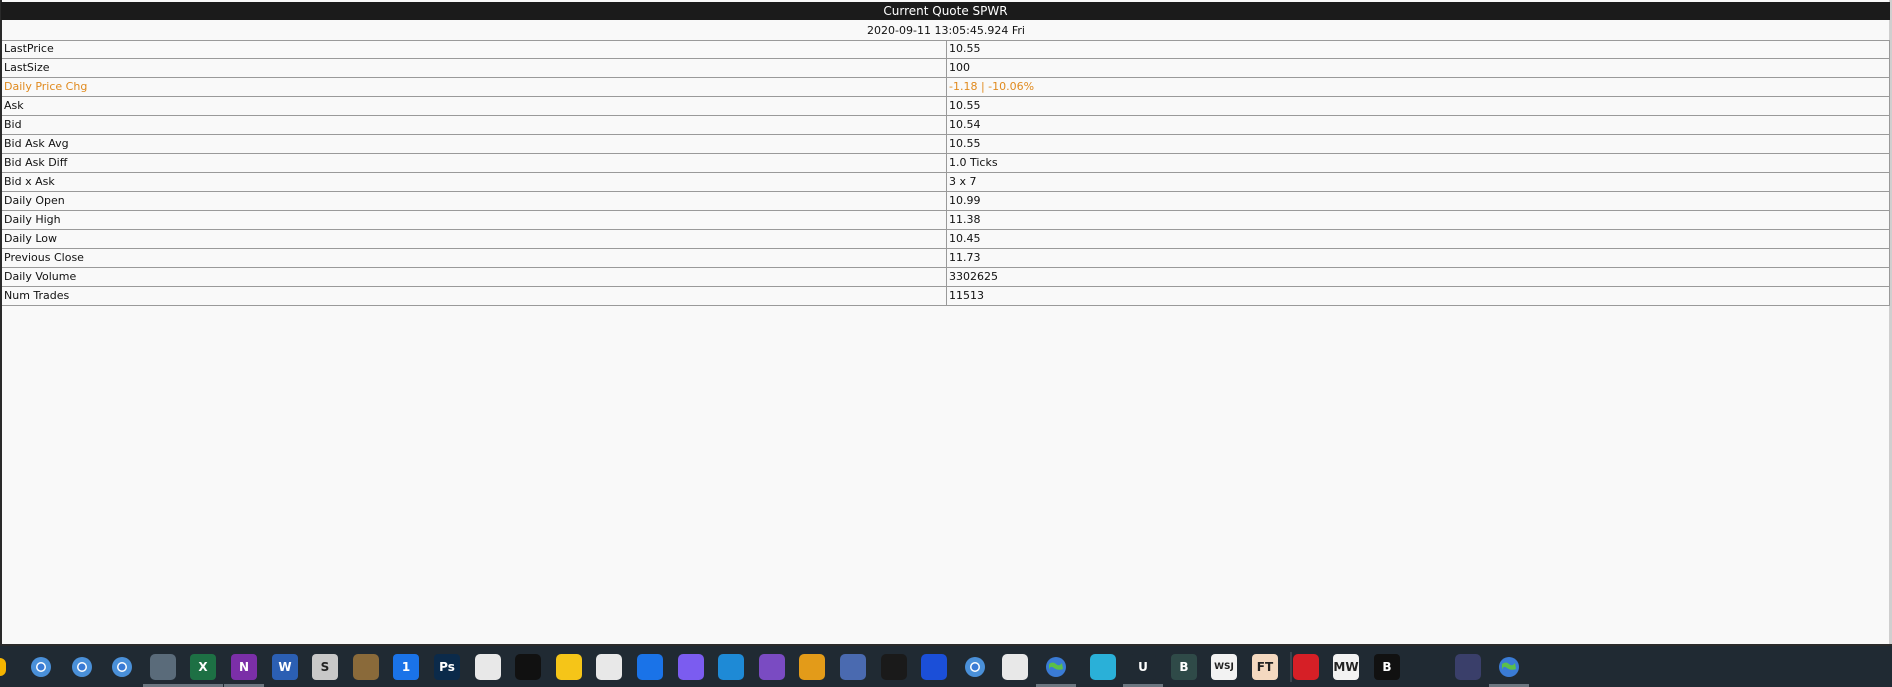 This screenshot has width=1892, height=687. Describe the element at coordinates (853, 667) in the screenshot. I see `network-icon` at that location.